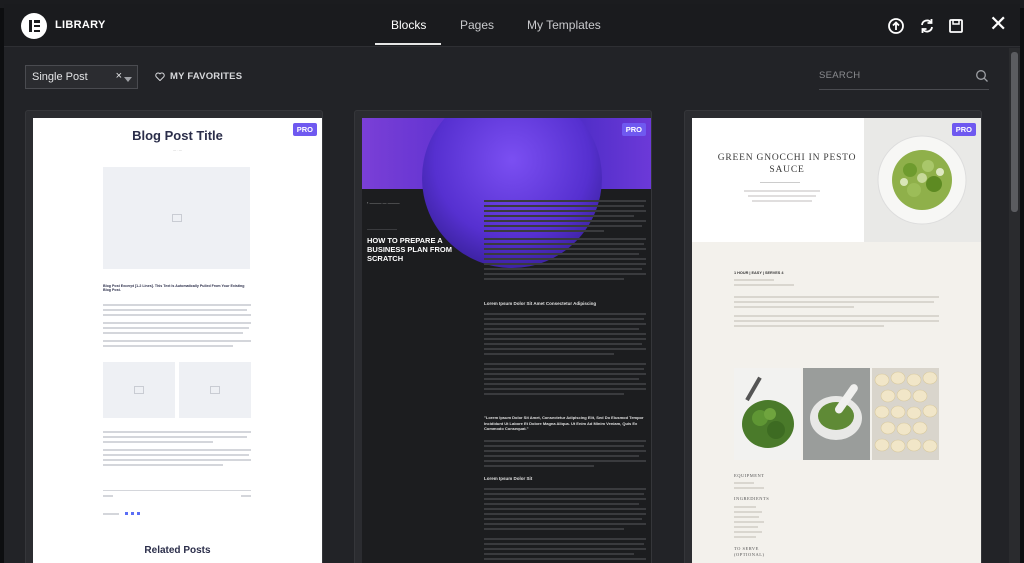 The width and height of the screenshot is (1024, 563). I want to click on active-tab-indicator, so click(408, 44).